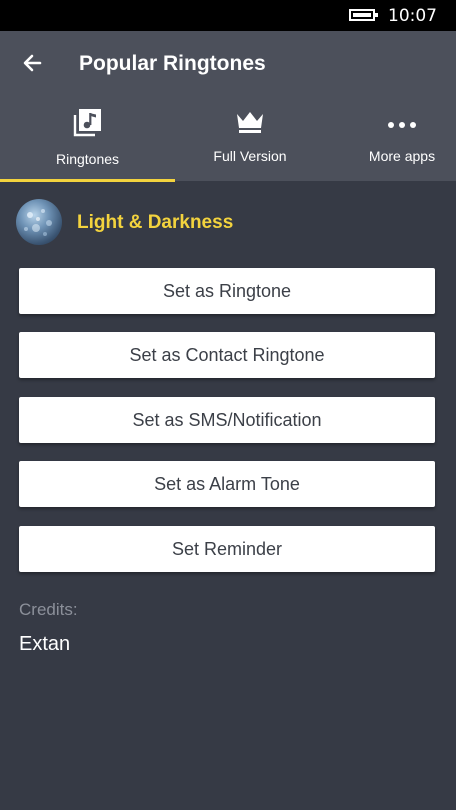 This screenshot has height=810, width=456. What do you see at coordinates (155, 222) in the screenshot?
I see `song-title: Light & Darkness` at bounding box center [155, 222].